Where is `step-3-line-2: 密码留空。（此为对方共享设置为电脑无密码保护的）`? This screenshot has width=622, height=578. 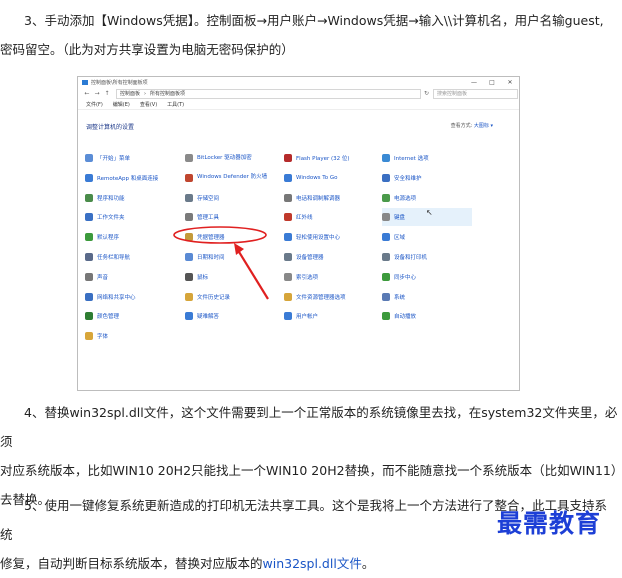
step-3-line-2: 密码留空。（此为对方共享设置为电脑无密码保护的） is located at coordinates (147, 49).